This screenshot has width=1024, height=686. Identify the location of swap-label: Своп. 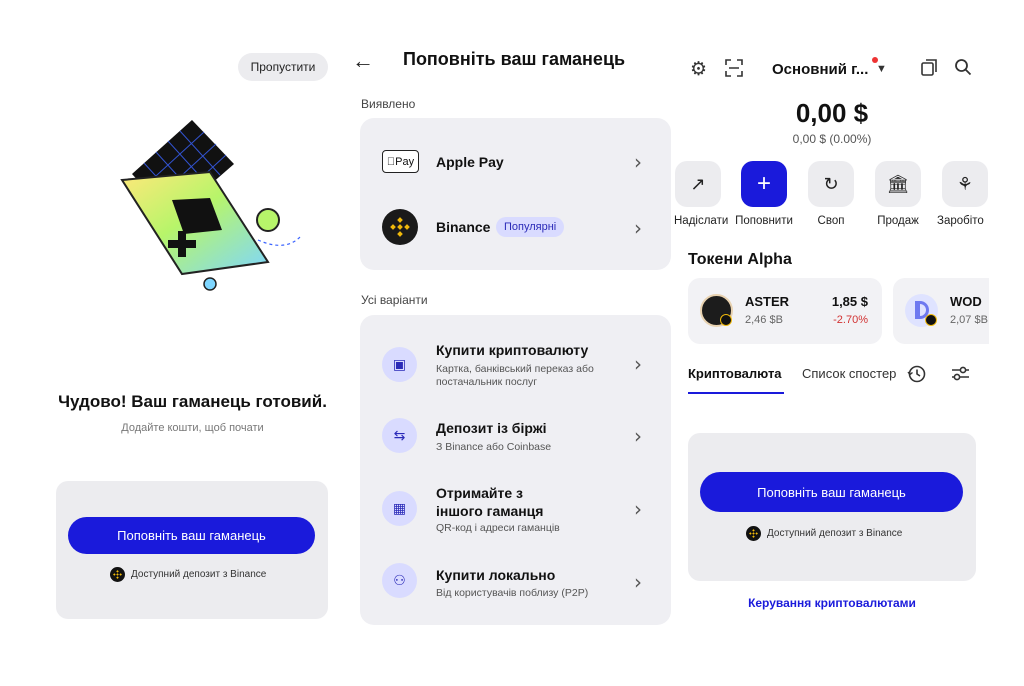
(831, 221).